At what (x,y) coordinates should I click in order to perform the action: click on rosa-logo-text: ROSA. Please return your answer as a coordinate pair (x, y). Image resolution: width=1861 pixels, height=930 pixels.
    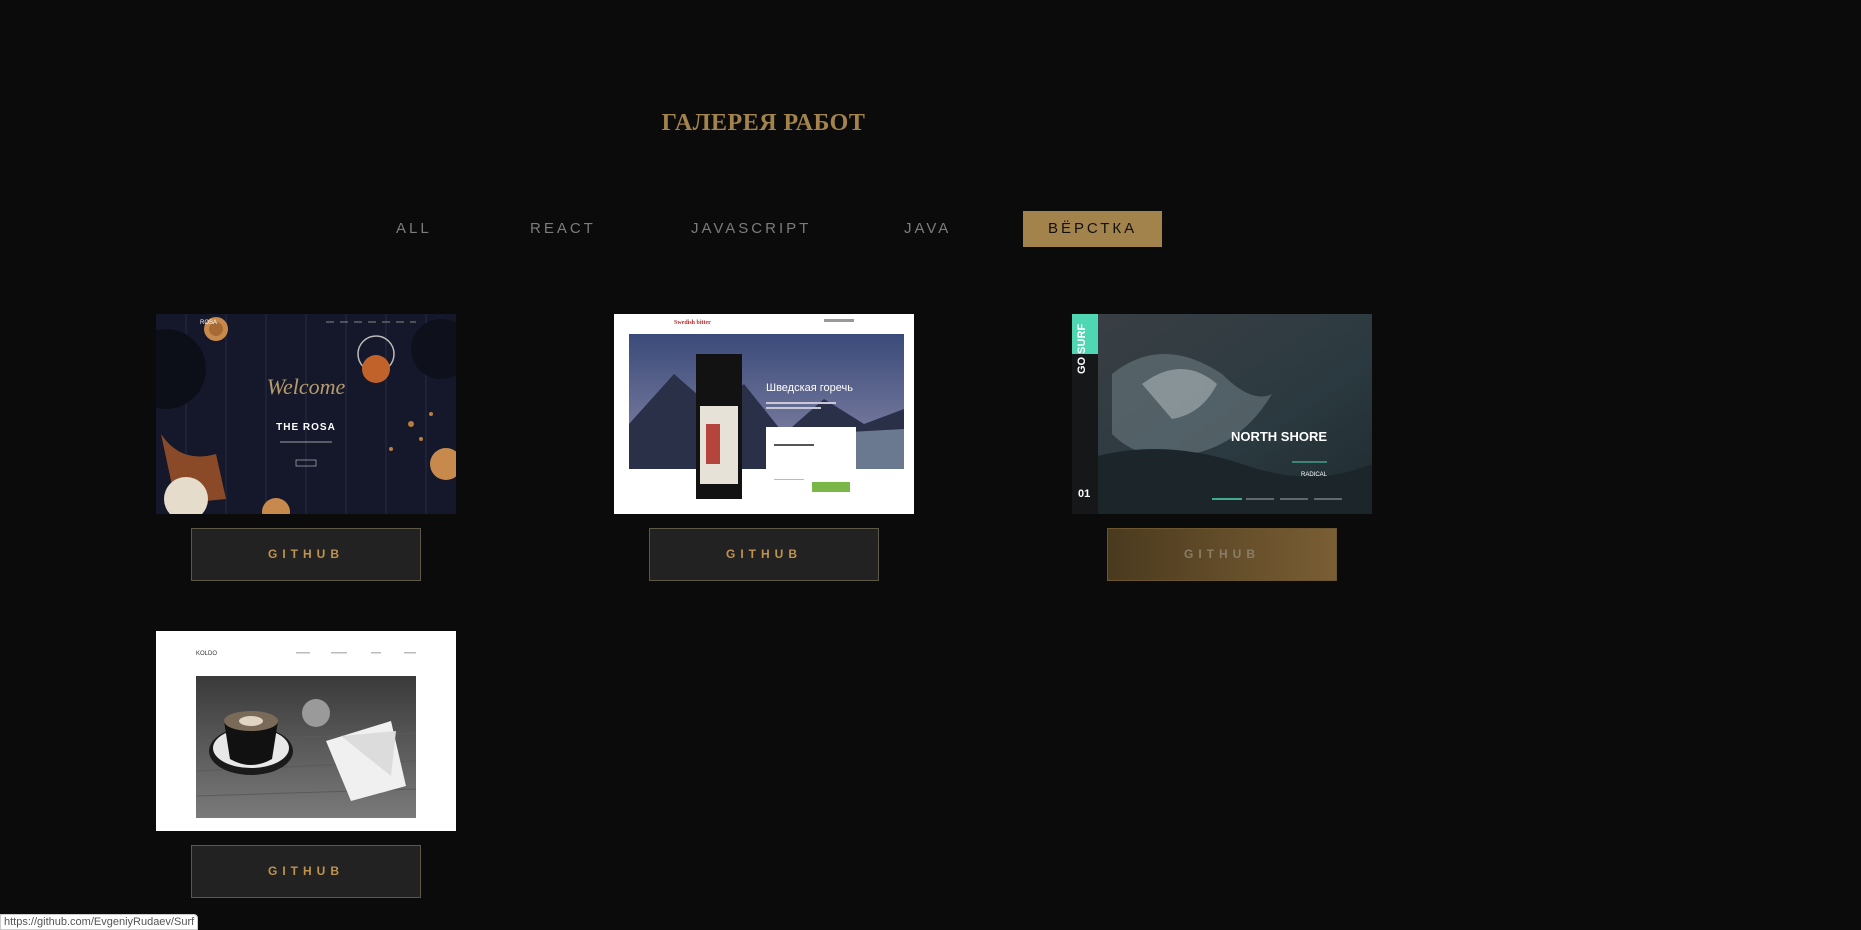
    Looking at the image, I should click on (208, 323).